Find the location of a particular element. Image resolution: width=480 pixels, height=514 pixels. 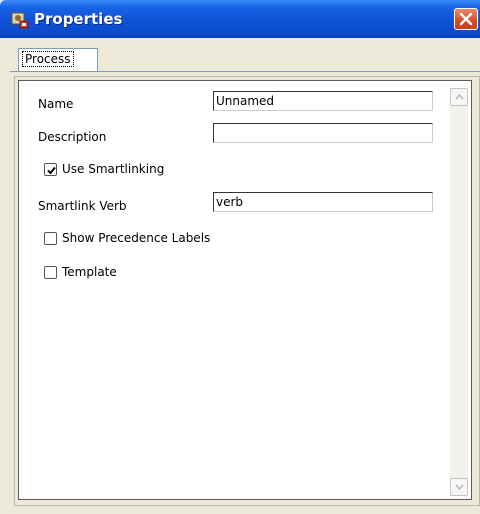

window-title: Properties is located at coordinates (78, 19).